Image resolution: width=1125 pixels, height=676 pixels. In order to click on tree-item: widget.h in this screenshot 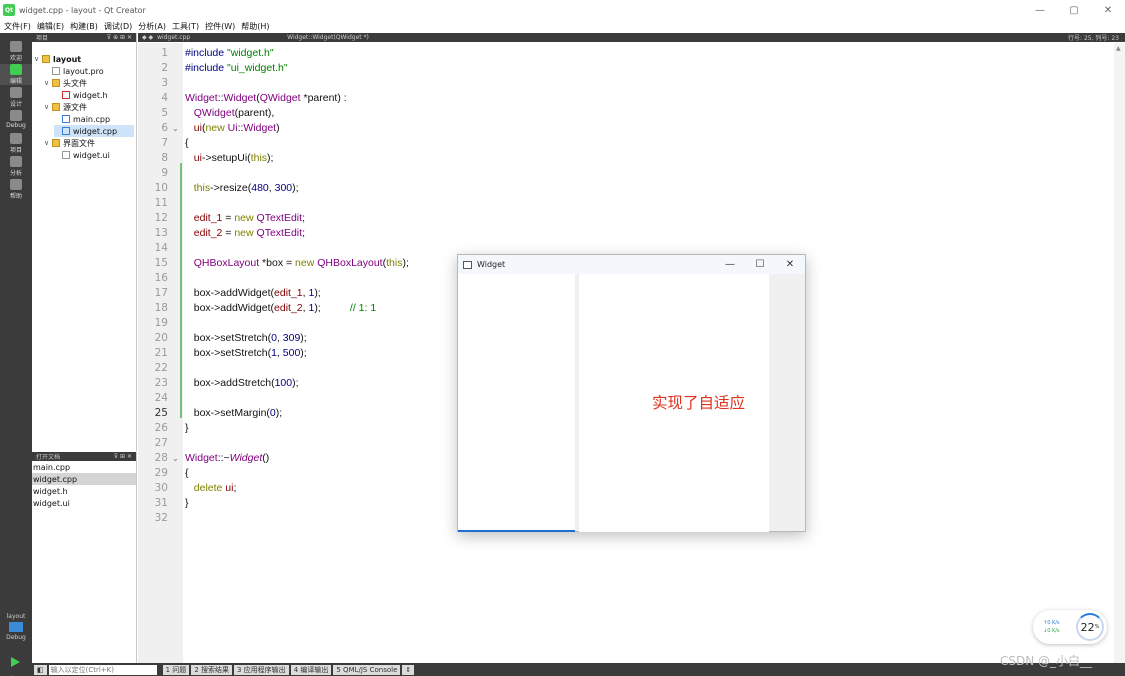, I will do `click(81, 95)`.